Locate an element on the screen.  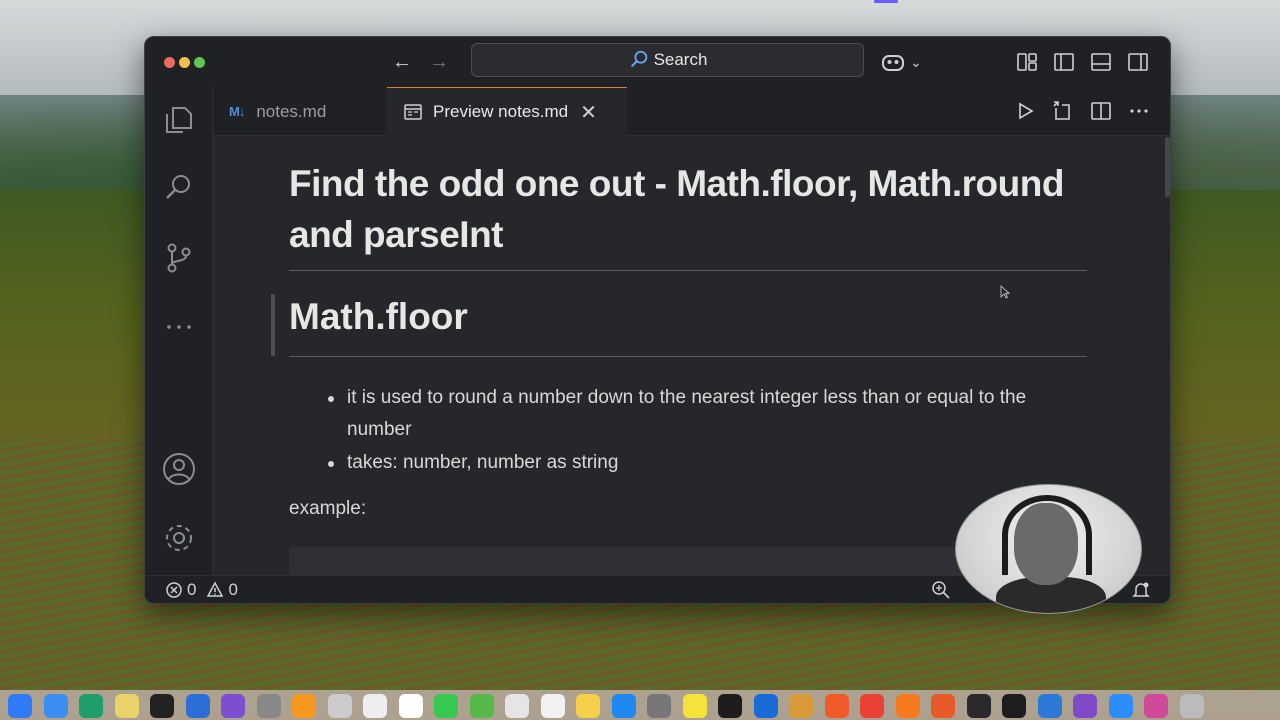
zoom-icon is located at coordinates (941, 590).